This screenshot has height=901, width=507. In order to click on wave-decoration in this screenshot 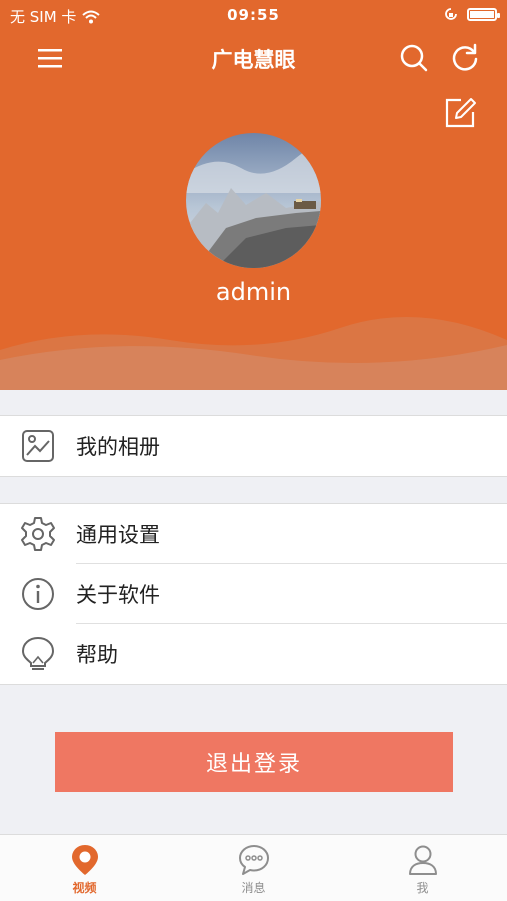, I will do `click(253, 353)`.